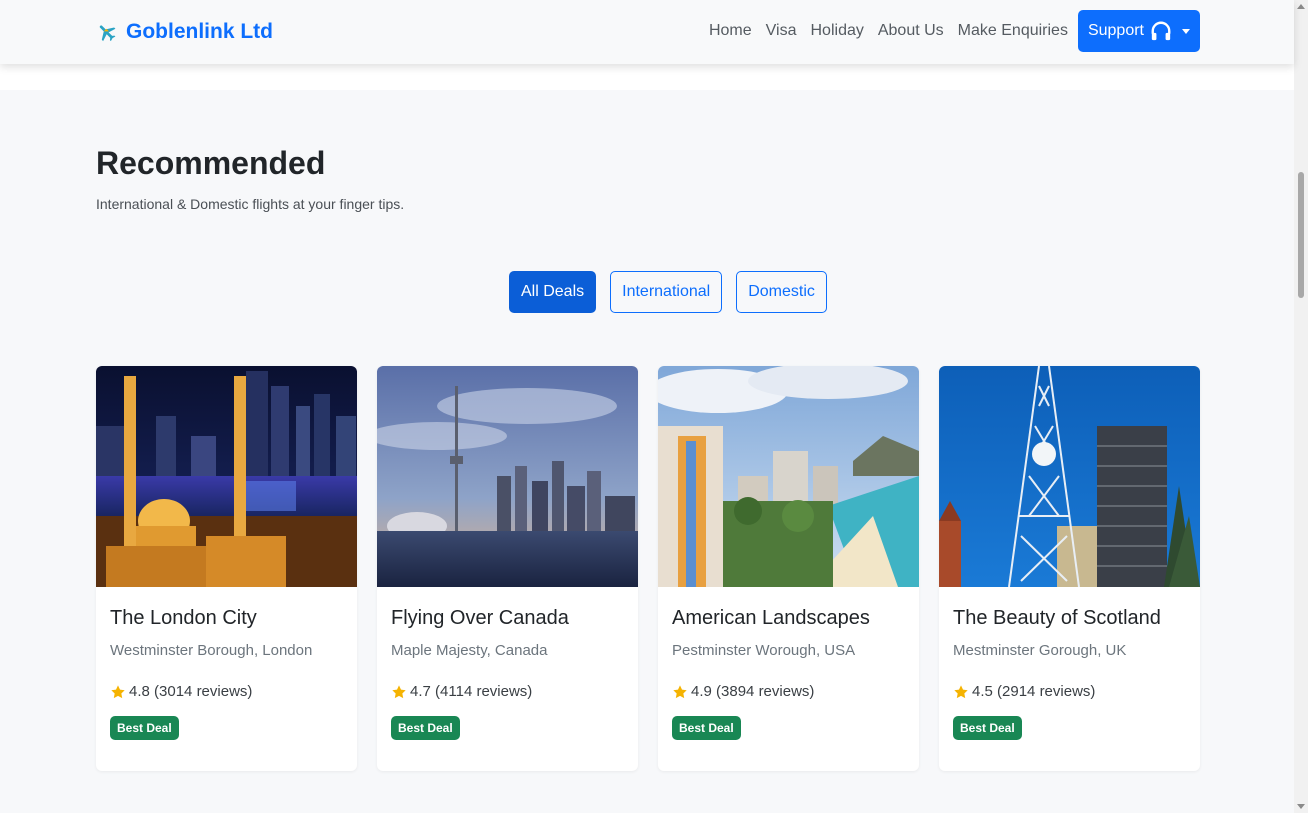  I want to click on header-band, so click(647, 77).